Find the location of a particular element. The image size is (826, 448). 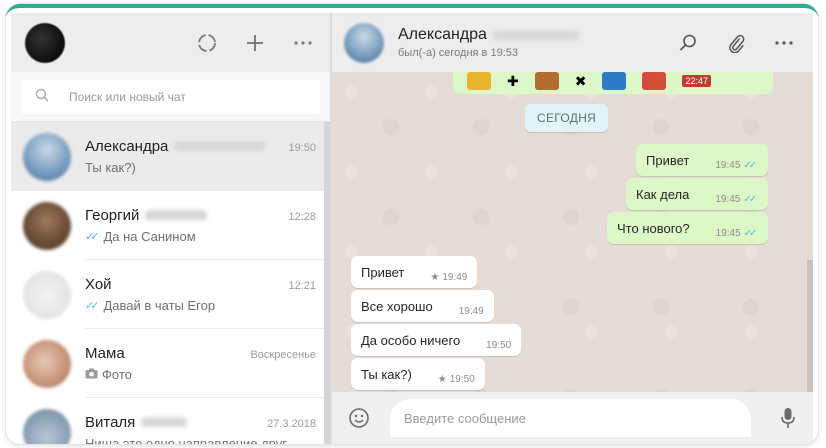

chat-item-body: Хой 12:21 ✓✓ Давай в чаты Егор is located at coordinates (207, 294).